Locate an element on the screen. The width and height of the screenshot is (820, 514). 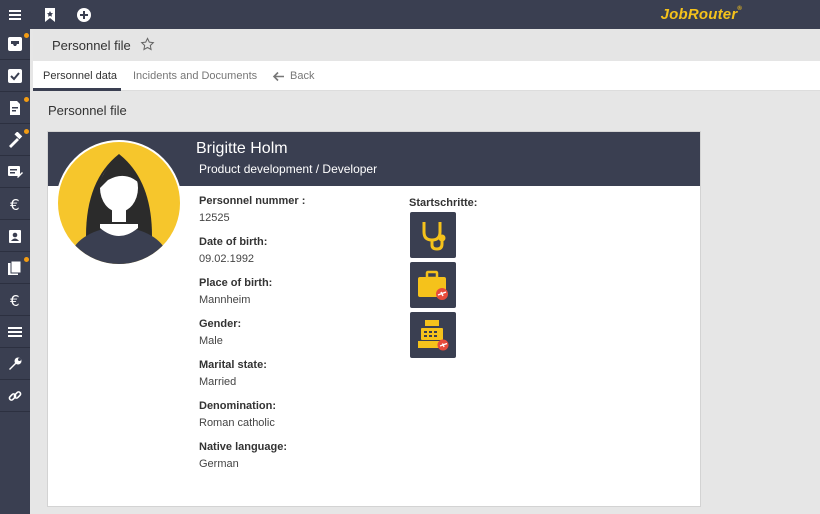
arrow-left-icon is located at coordinates (278, 76).